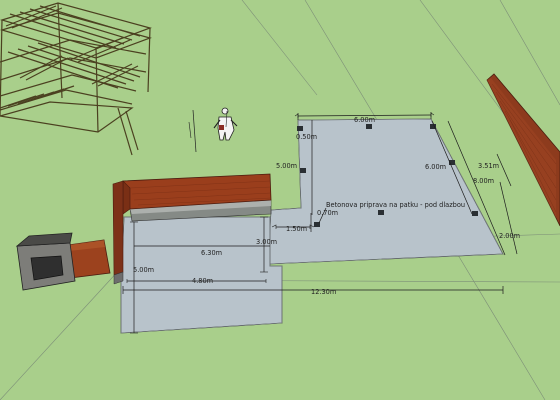 Image resolution: width=560 pixels, height=400 pixels. I want to click on dimension-overall-depth: 8.00m, so click(483, 181).